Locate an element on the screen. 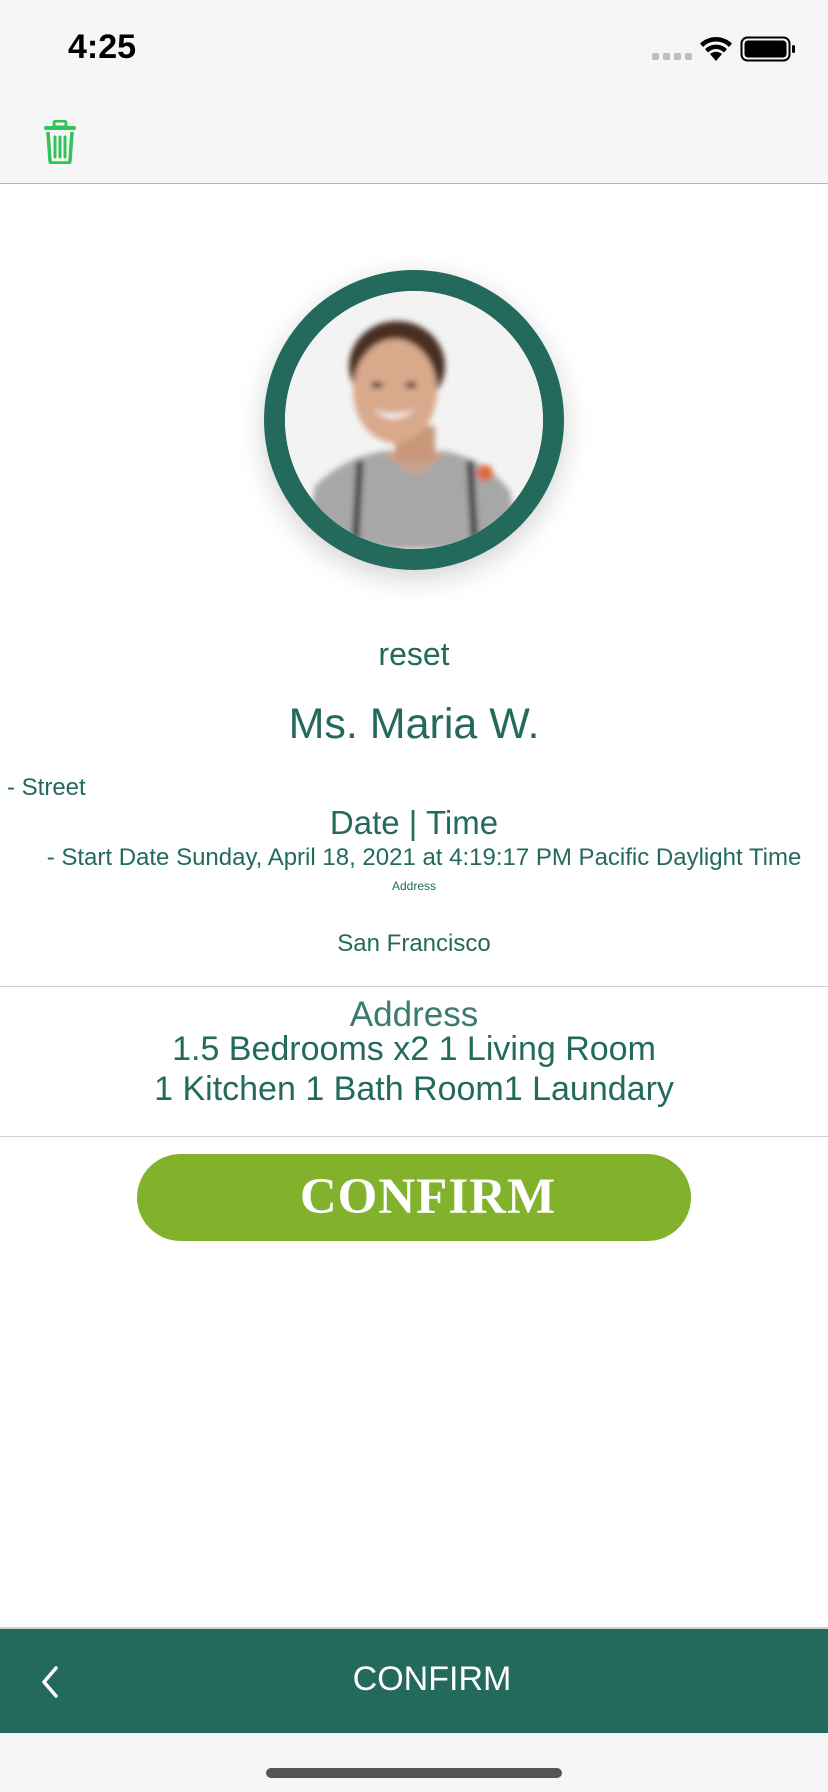 Image resolution: width=828 pixels, height=1792 pixels. bottom-bar: CONFIRM is located at coordinates (414, 1680).